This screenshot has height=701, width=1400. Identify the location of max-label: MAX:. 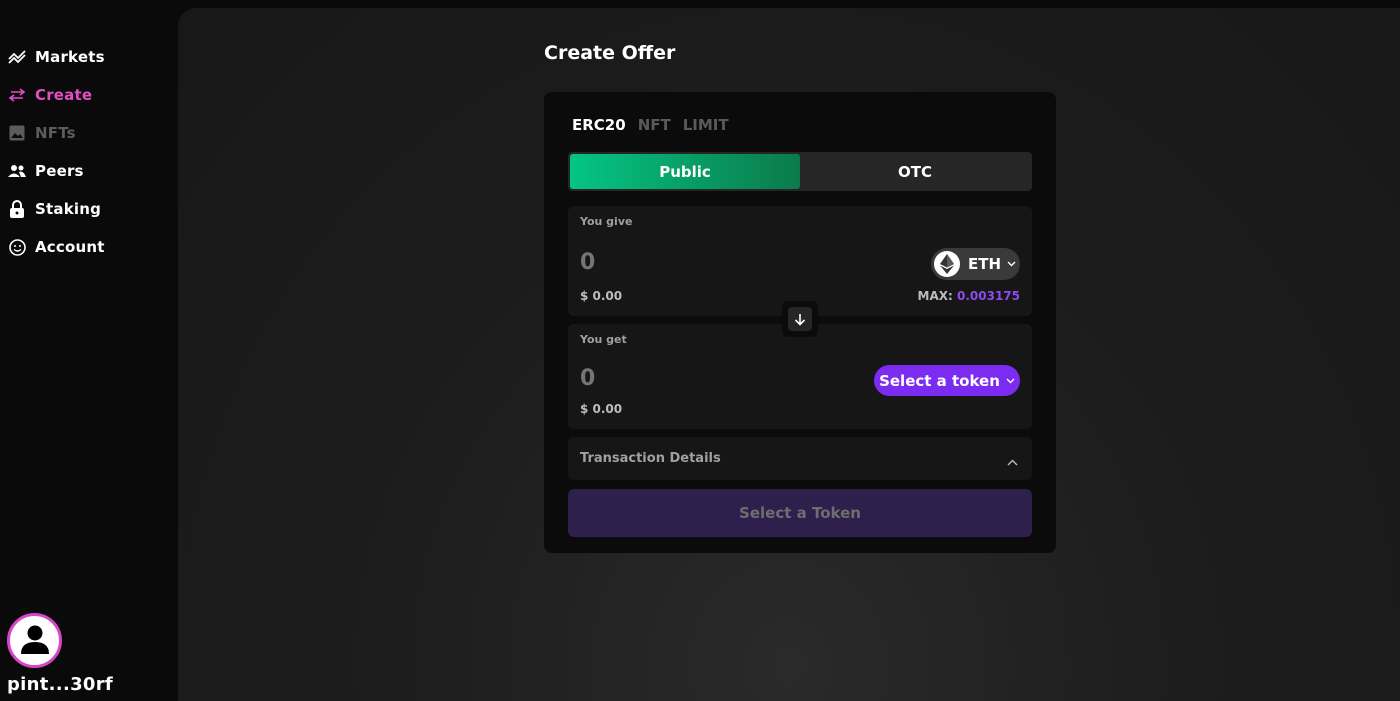
(935, 296).